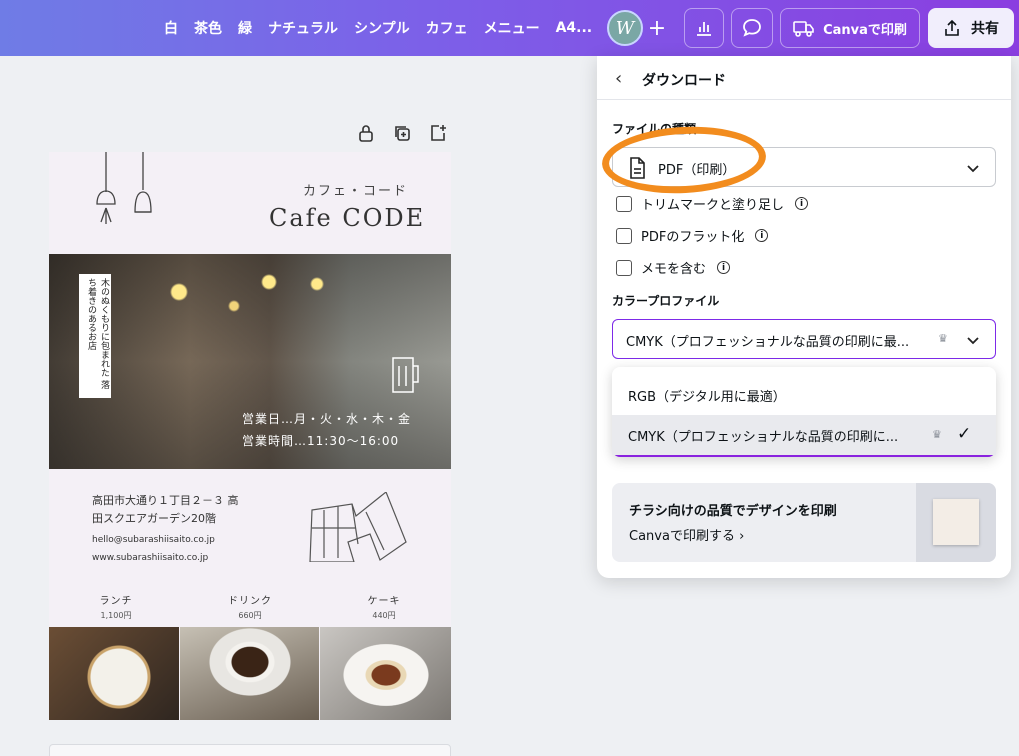  I want to click on share-label: 共有, so click(985, 29).